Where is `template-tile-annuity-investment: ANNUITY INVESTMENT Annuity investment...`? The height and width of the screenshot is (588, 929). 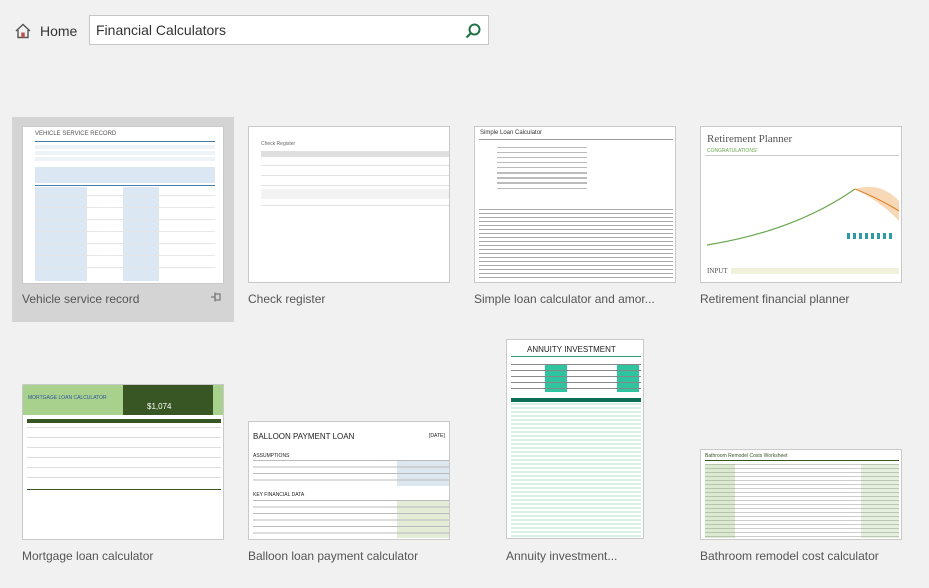
template-tile-annuity-investment: ANNUITY INVESTMENT Annuity investment... is located at coordinates (576, 455).